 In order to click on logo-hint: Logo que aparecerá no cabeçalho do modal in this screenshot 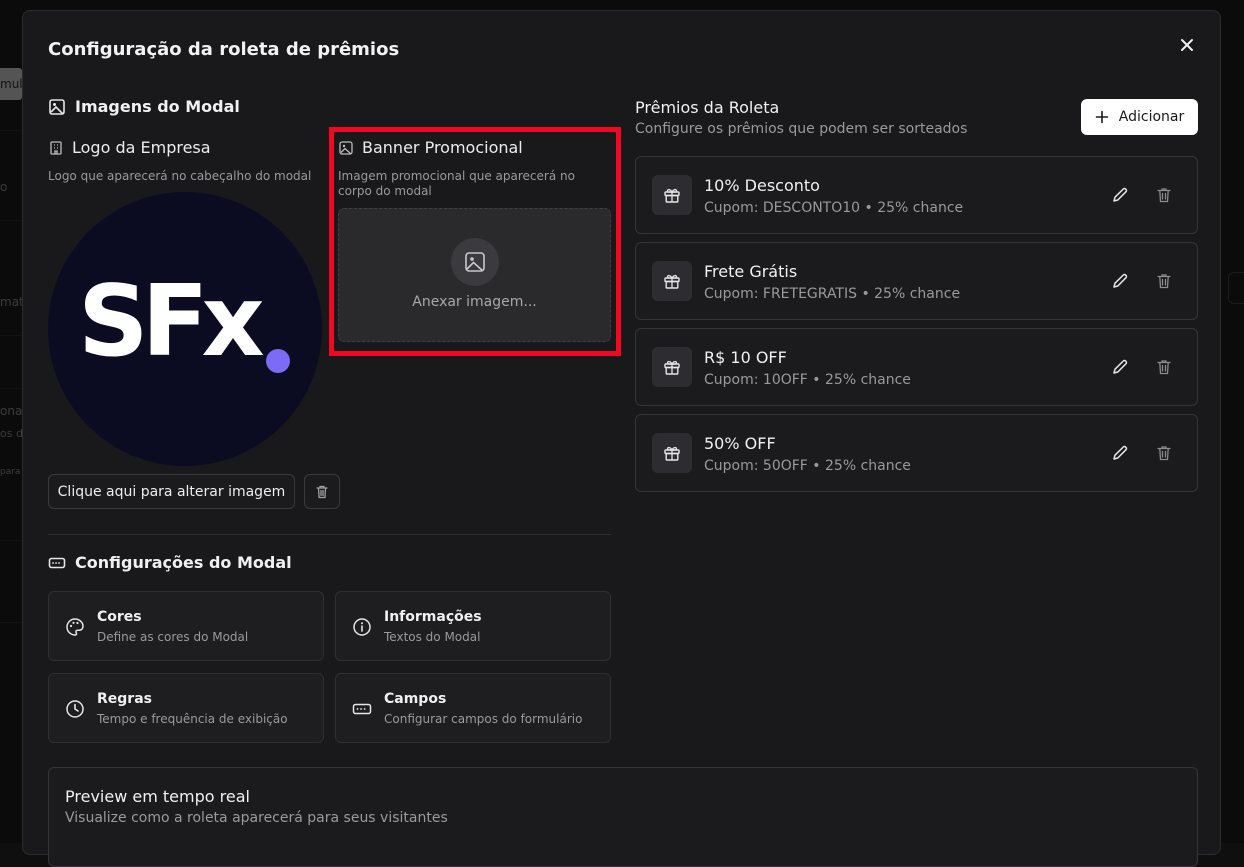, I will do `click(180, 176)`.